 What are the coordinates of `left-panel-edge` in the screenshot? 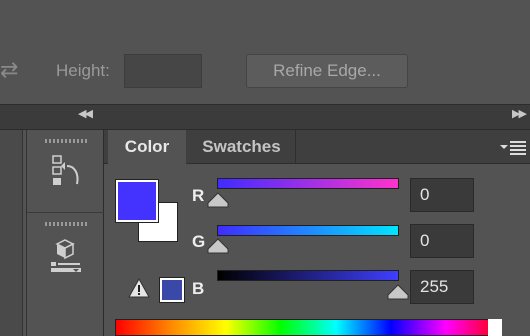 It's located at (11, 233).